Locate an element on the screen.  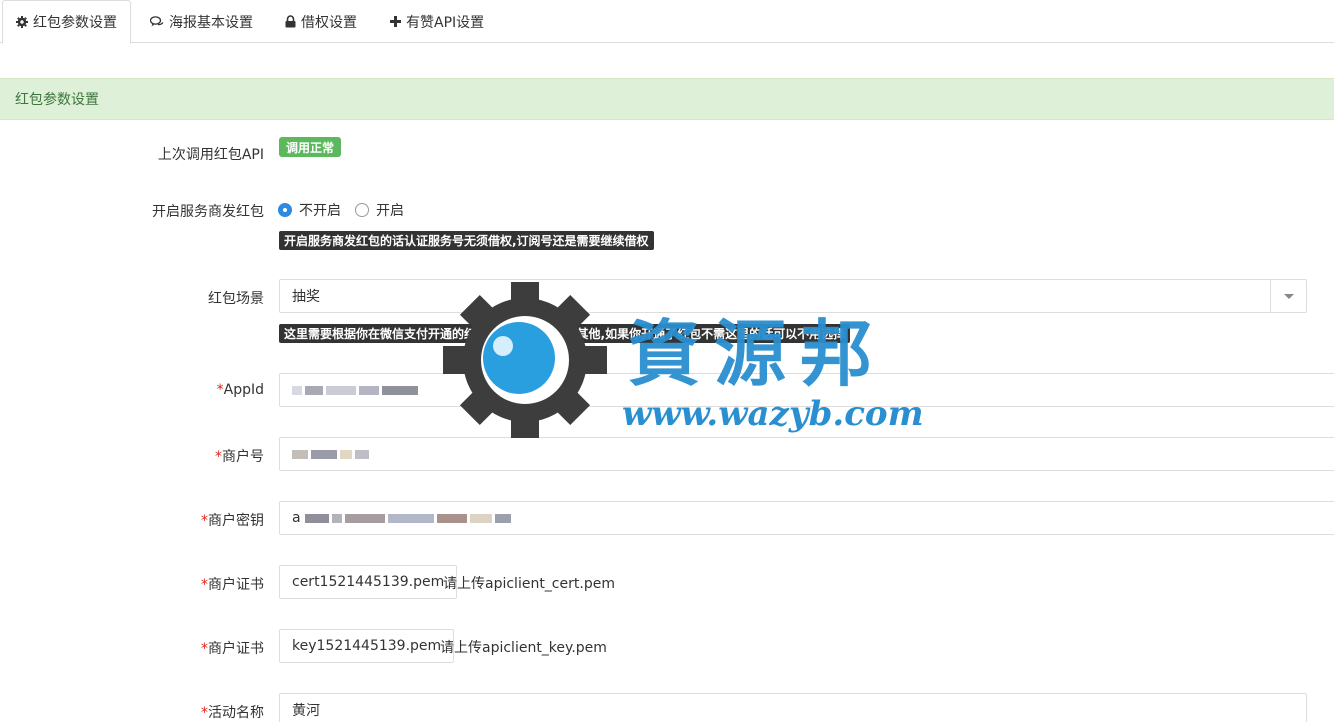
mch-key-value-prefix: a is located at coordinates (296, 518).